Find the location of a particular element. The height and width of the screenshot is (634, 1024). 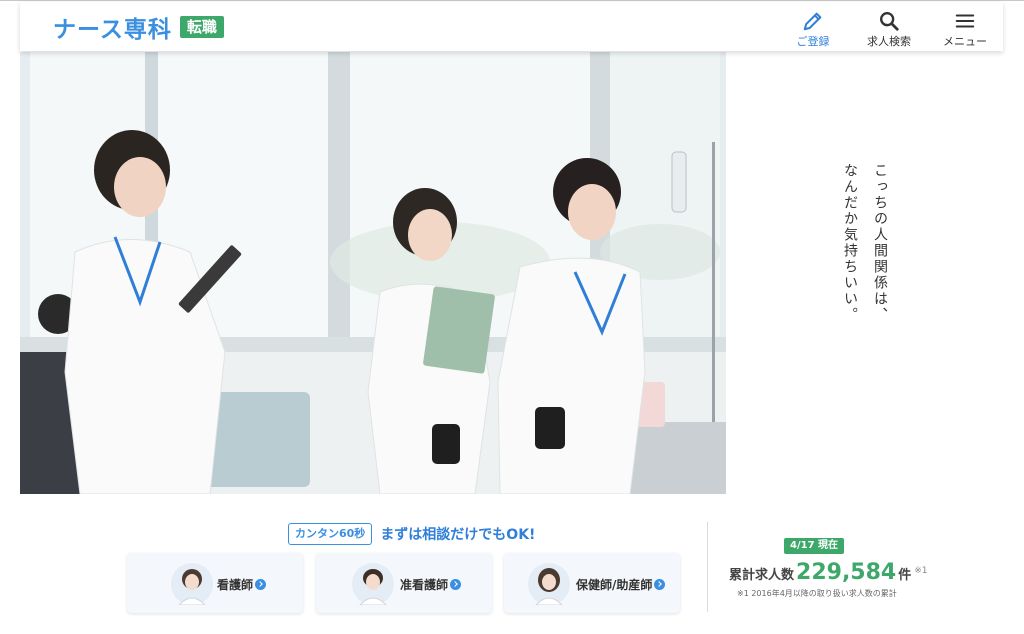

nurse-avatar-icon is located at coordinates (192, 584).